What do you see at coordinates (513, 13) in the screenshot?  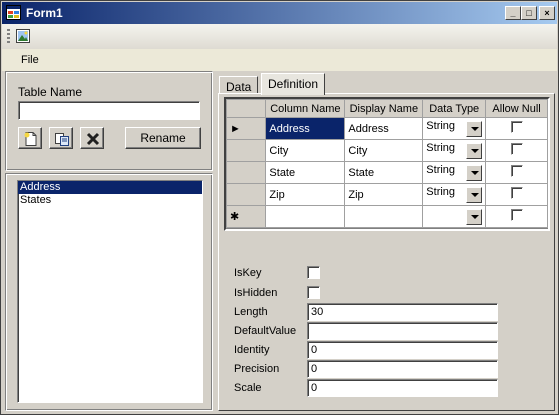 I see `minimize-button: _` at bounding box center [513, 13].